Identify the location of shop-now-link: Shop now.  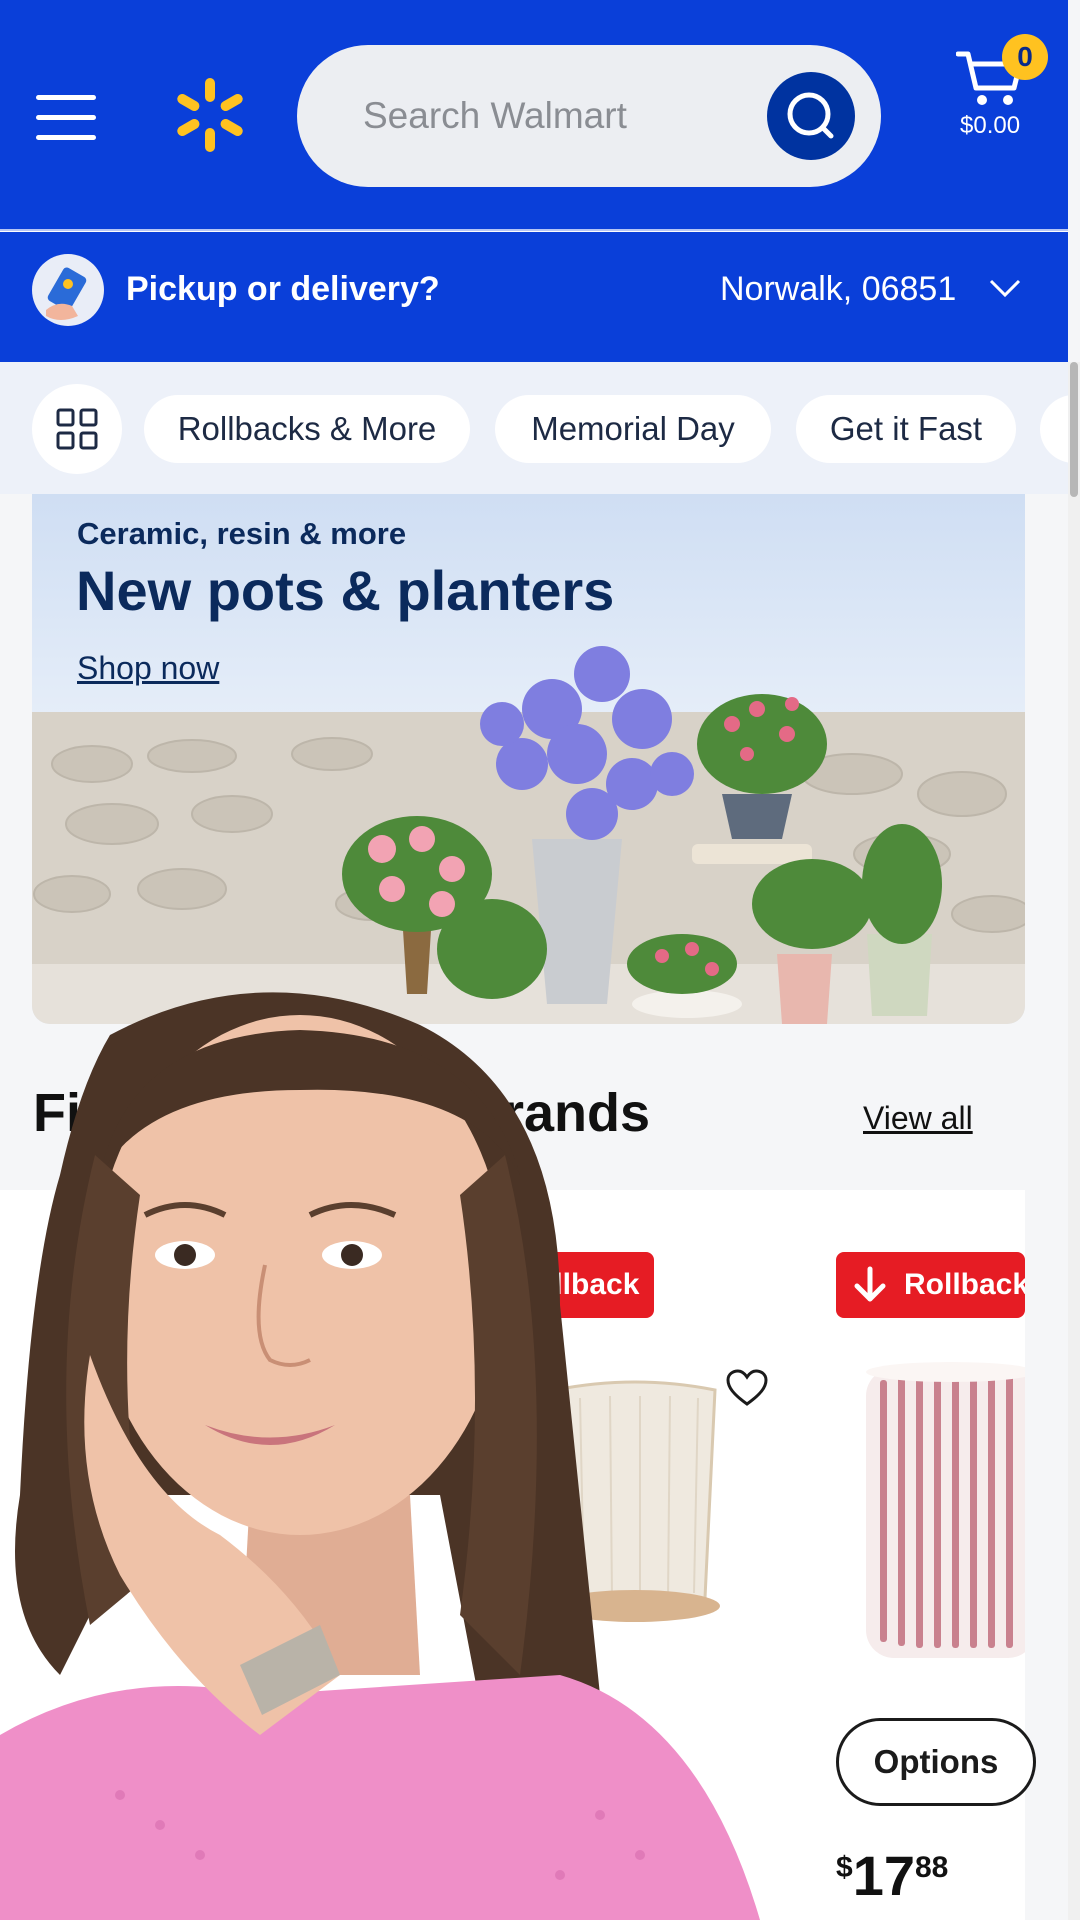
(148, 668).